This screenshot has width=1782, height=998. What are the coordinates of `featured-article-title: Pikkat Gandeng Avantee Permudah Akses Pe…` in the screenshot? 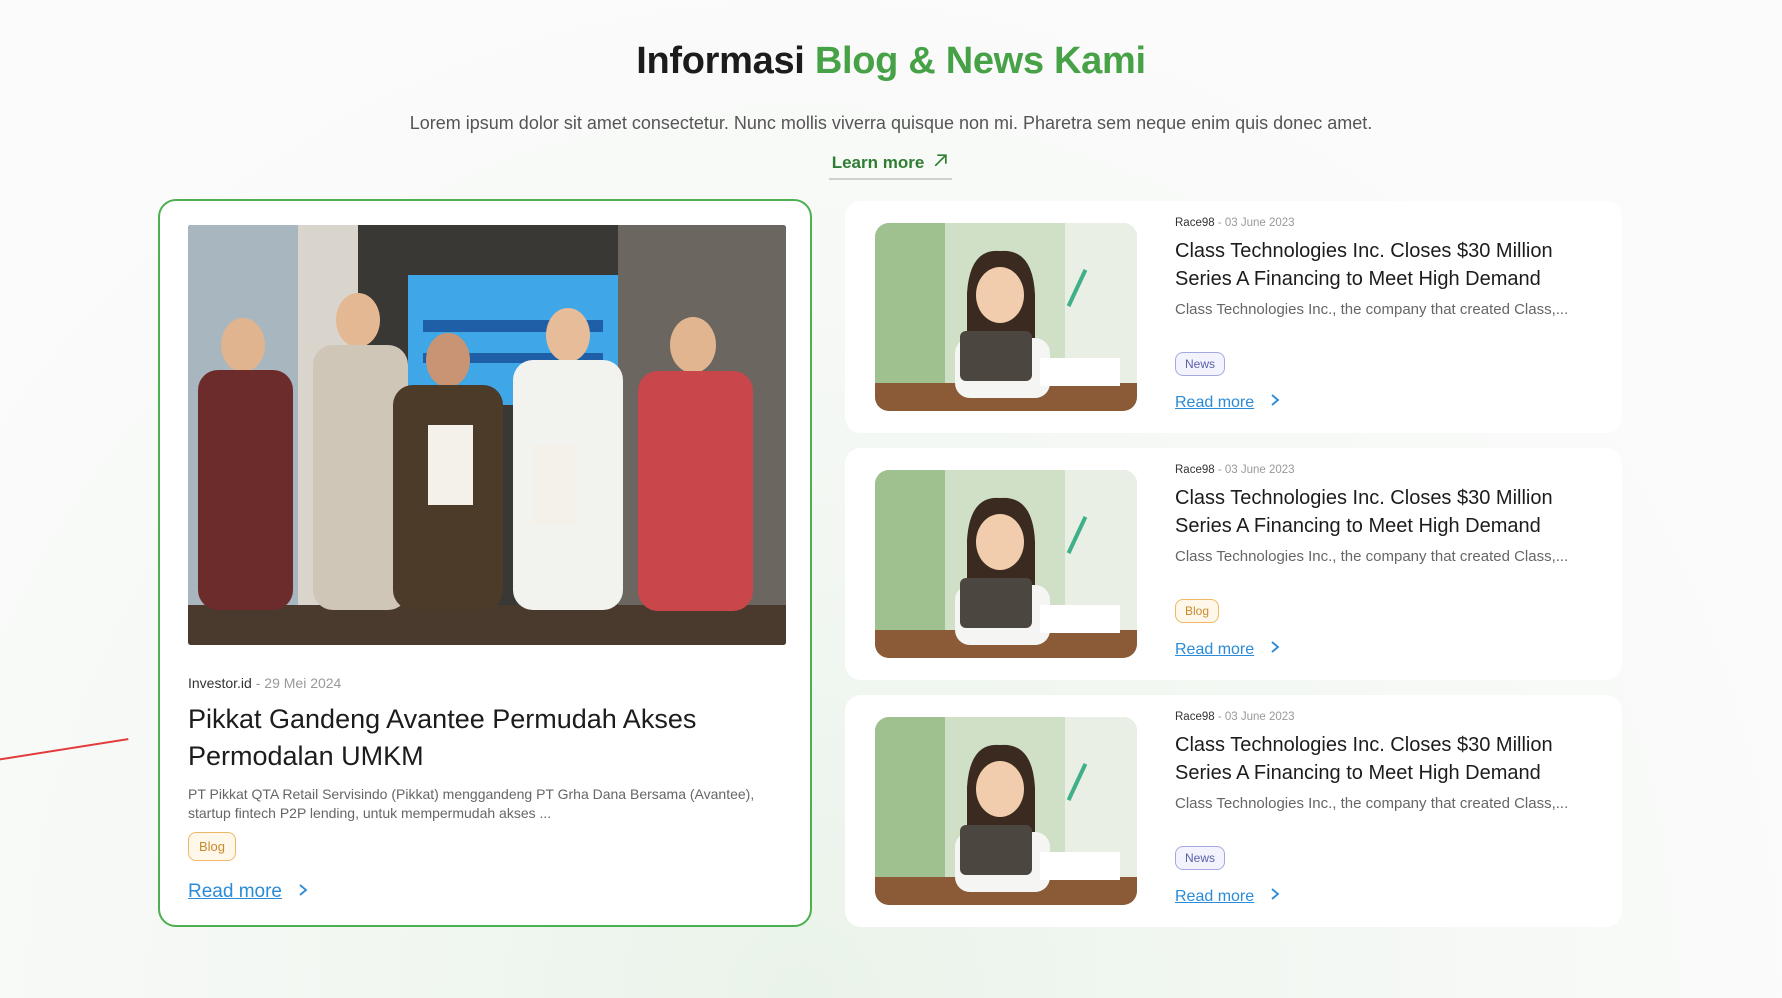 It's located at (468, 738).